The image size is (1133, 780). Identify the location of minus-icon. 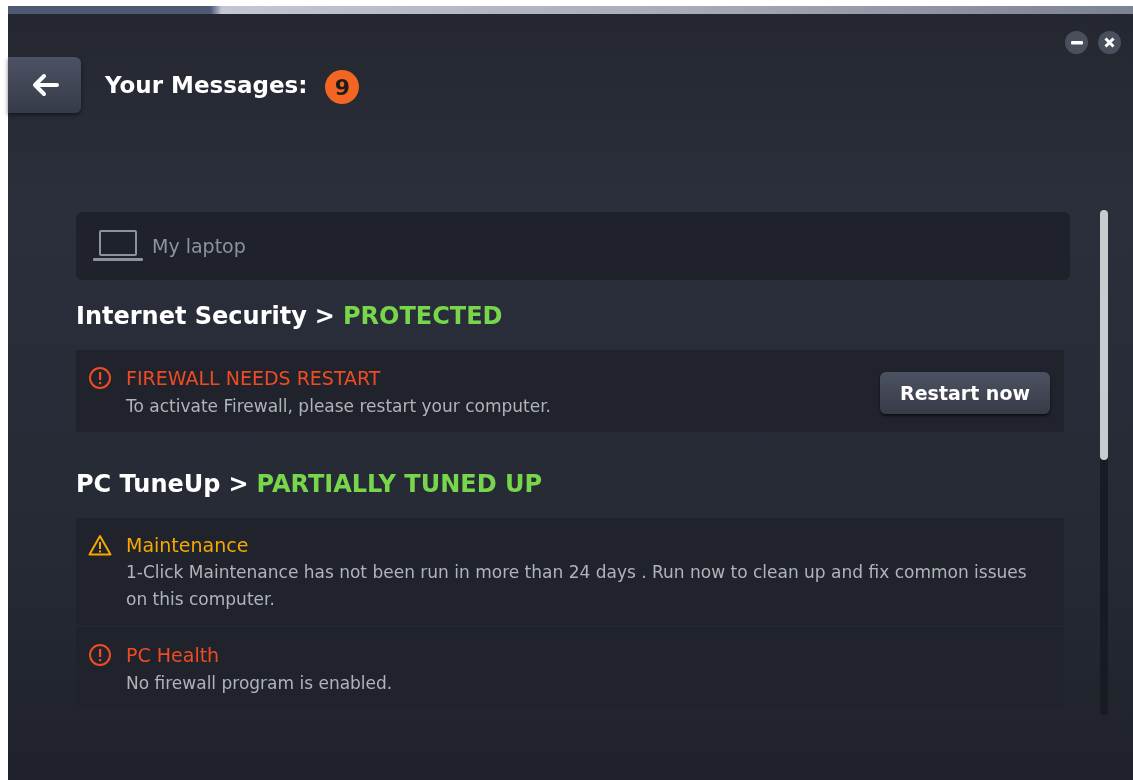
(1076, 42).